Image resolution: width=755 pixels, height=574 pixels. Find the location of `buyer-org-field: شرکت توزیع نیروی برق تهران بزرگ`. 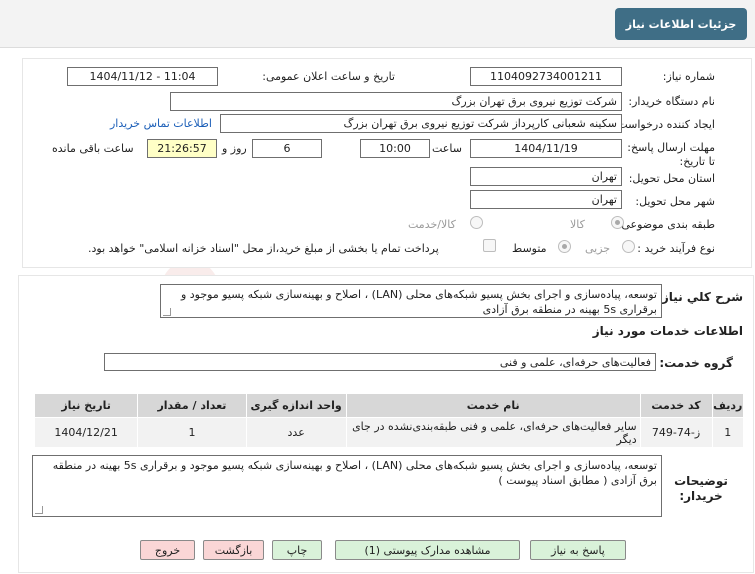

buyer-org-field: شرکت توزیع نیروی برق تهران بزرگ is located at coordinates (396, 101).